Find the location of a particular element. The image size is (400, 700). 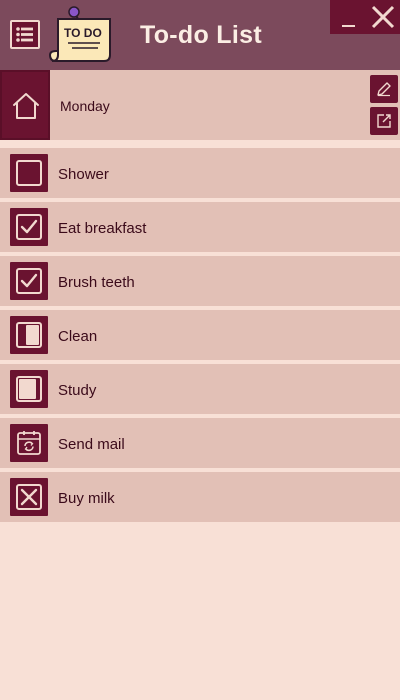

task-label: Eat breakfast is located at coordinates (102, 228).